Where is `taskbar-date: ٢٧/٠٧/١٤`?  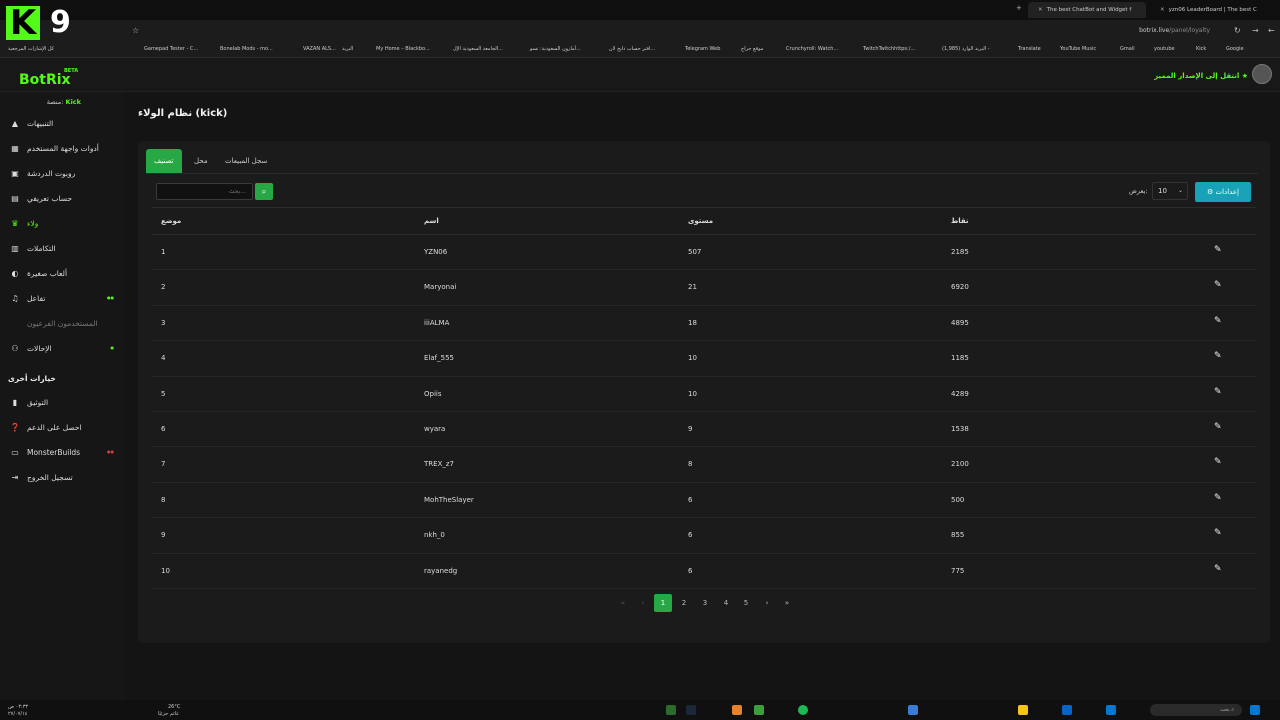
taskbar-date: ٢٧/٠٧/١٤ is located at coordinates (17, 714).